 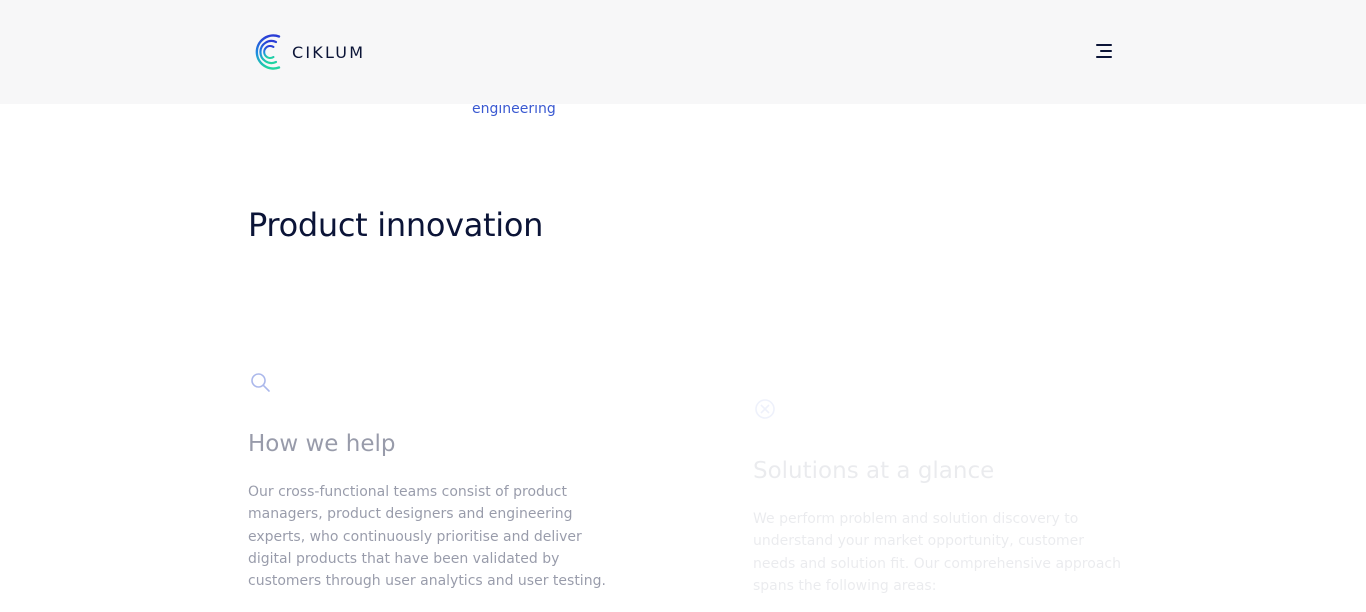 I want to click on solutions-heading: Solutions at a glance, so click(x=874, y=471).